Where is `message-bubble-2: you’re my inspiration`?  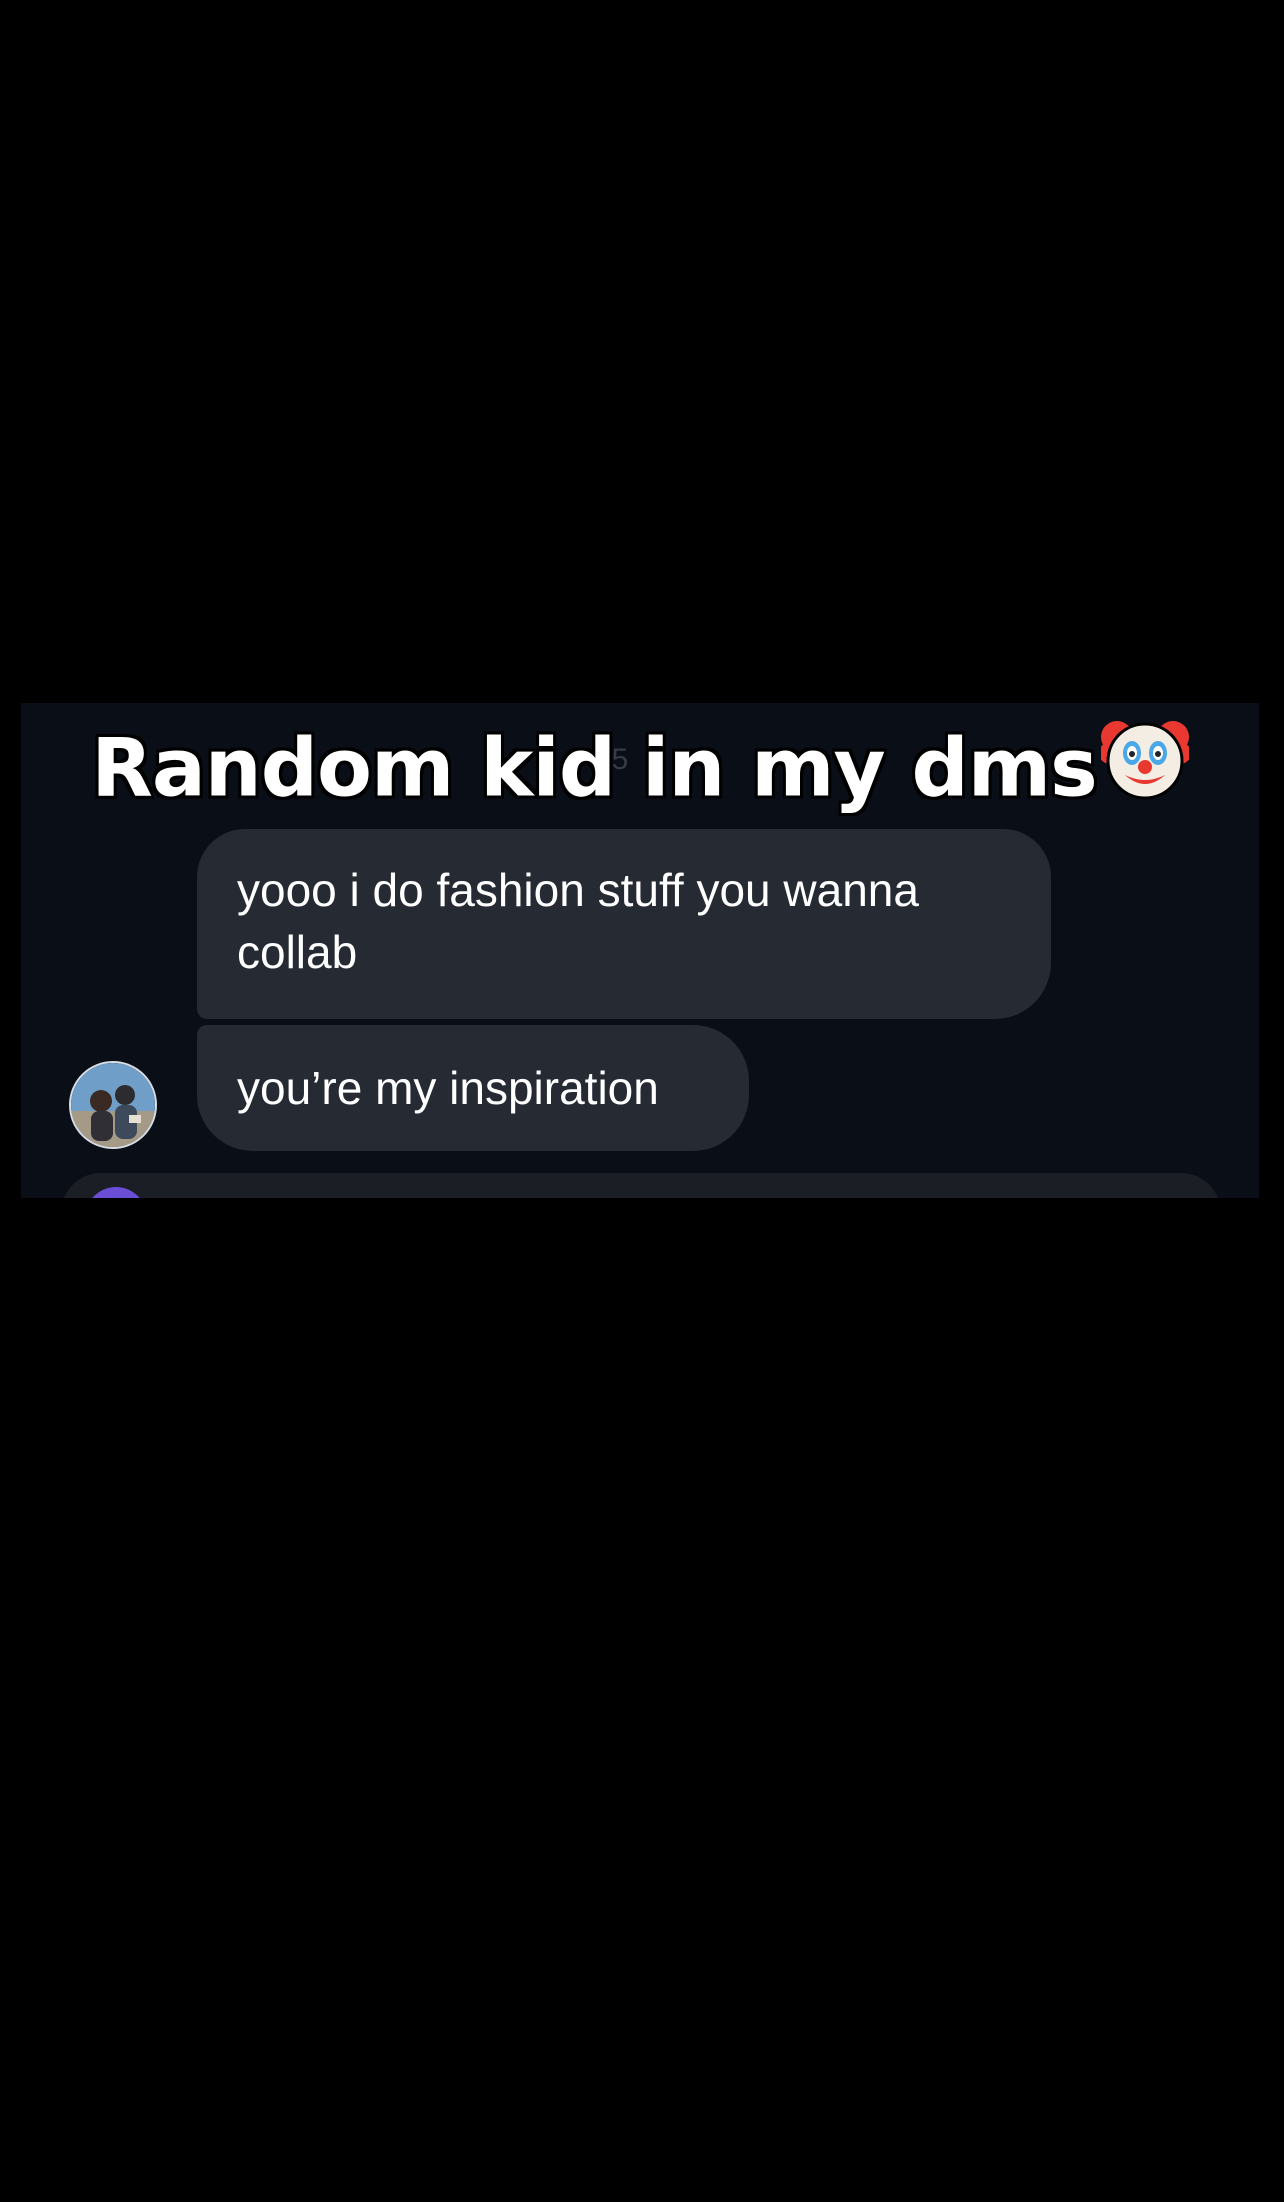
message-bubble-2: you’re my inspiration is located at coordinates (473, 1088).